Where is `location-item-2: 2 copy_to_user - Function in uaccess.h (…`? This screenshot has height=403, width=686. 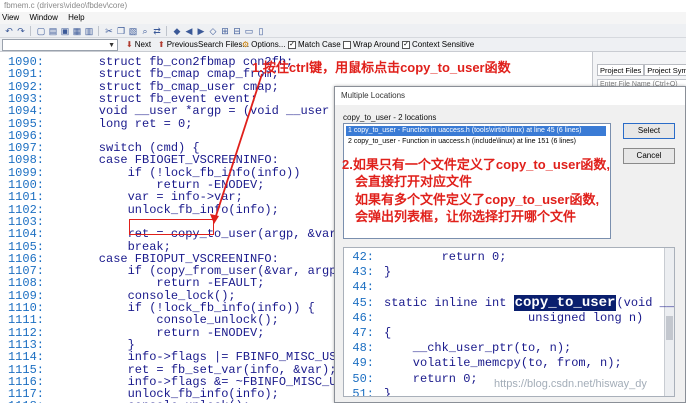
location-item-2: 2 copy_to_user - Function in uaccess.h (… is located at coordinates (461, 142).